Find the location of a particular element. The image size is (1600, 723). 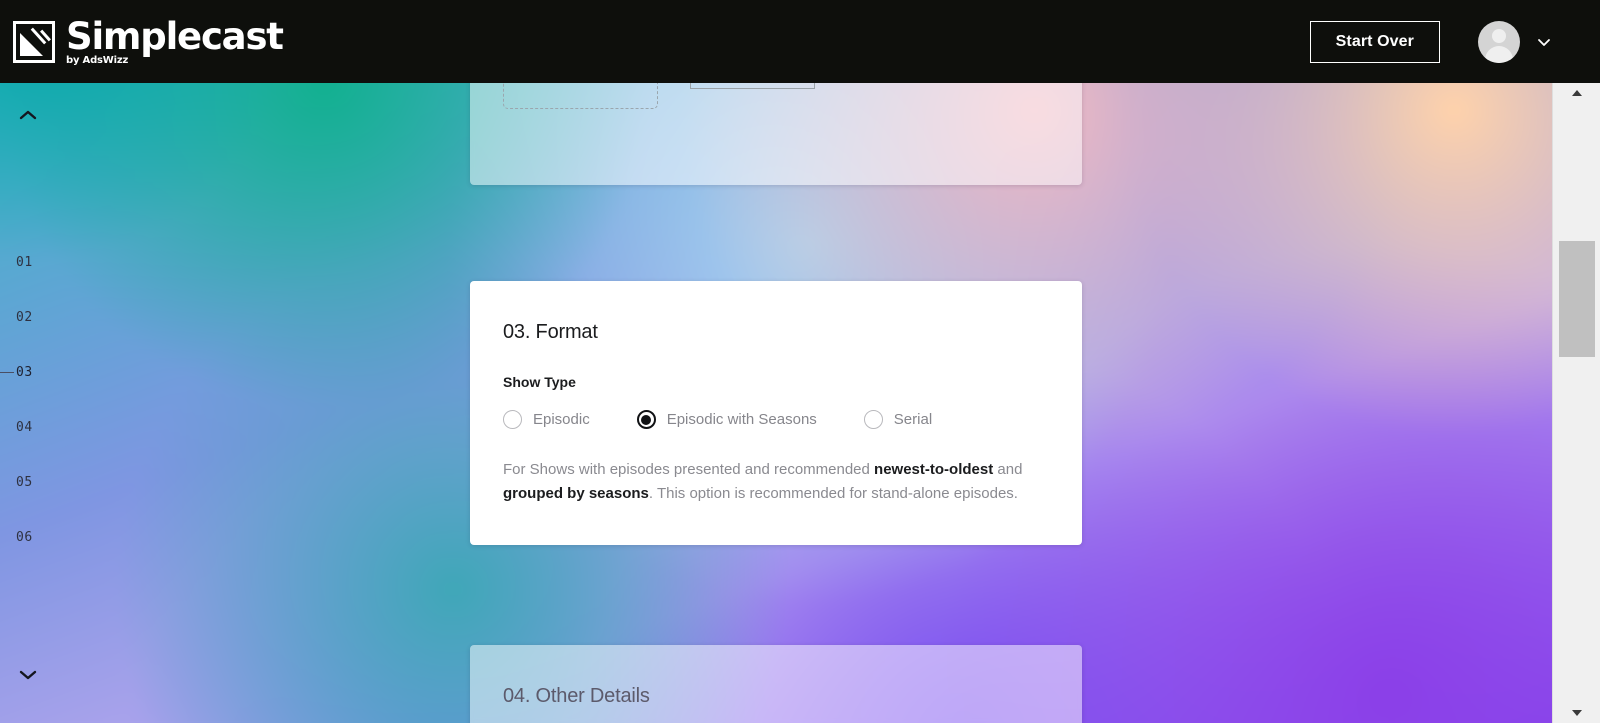

step-item-02: 02 is located at coordinates (30, 317).